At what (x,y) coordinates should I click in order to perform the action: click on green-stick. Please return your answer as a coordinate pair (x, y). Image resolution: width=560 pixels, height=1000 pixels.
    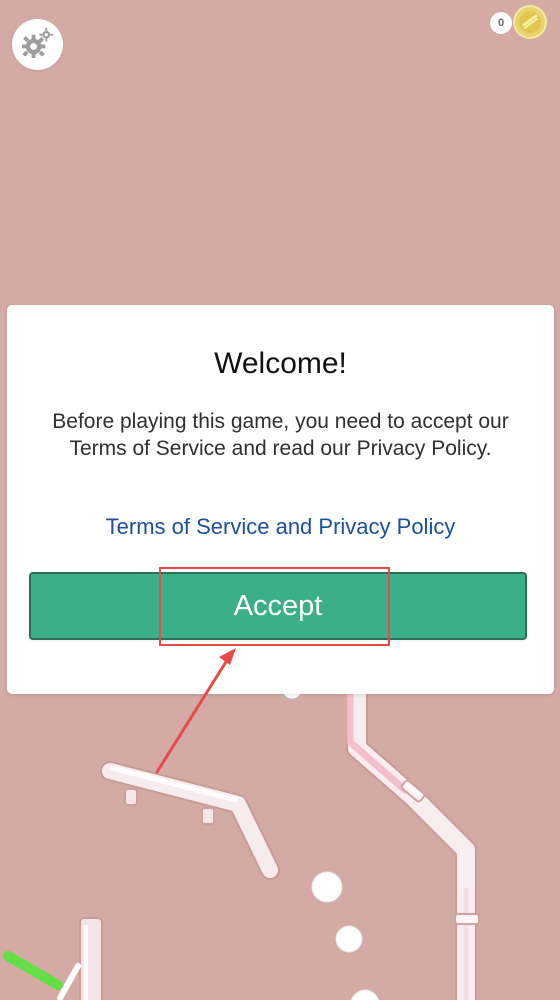
    Looking at the image, I should click on (42, 975).